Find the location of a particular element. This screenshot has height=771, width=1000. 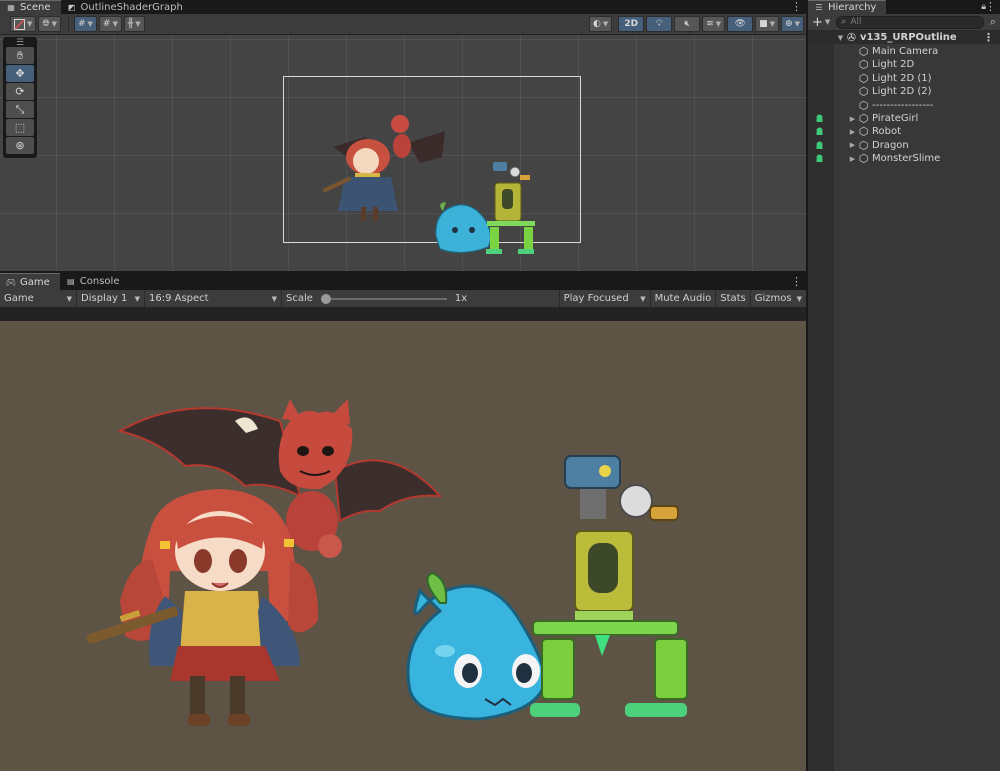

hierarchy-item-label: Light 2D (1) is located at coordinates (902, 78).